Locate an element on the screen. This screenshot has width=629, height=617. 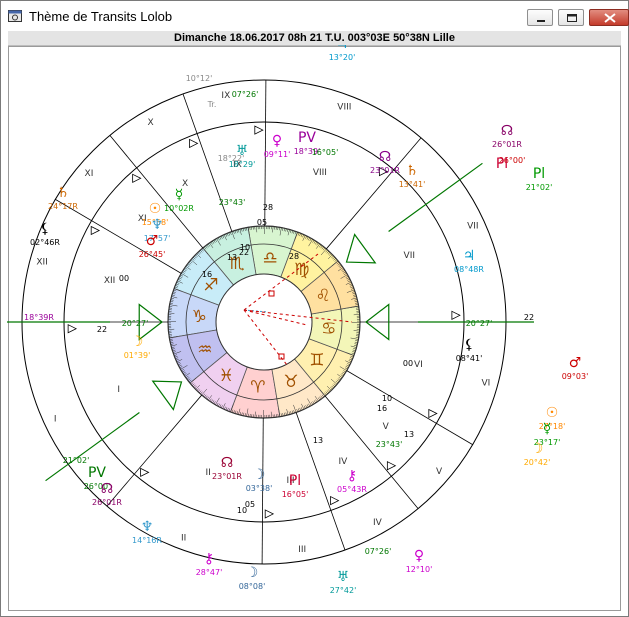
planet-glyph-neptune-inner-left: ♆ is located at coordinates (157, 225).